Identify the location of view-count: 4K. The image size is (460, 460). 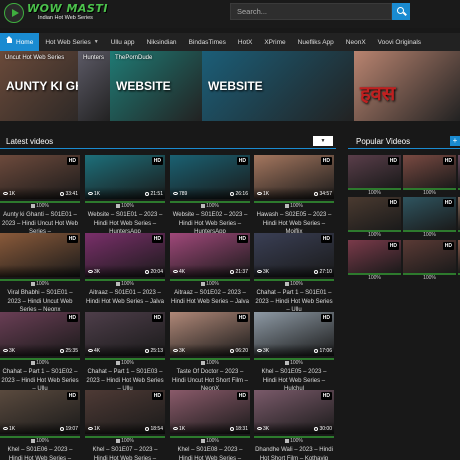
(179, 272).